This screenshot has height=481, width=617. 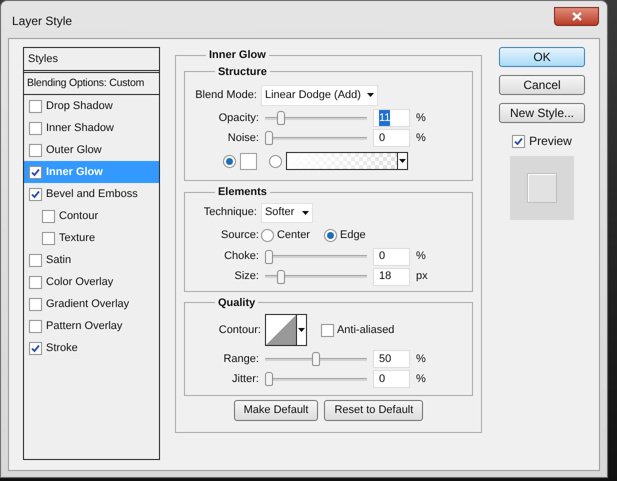 I want to click on style-item: Stroke, so click(x=91, y=348).